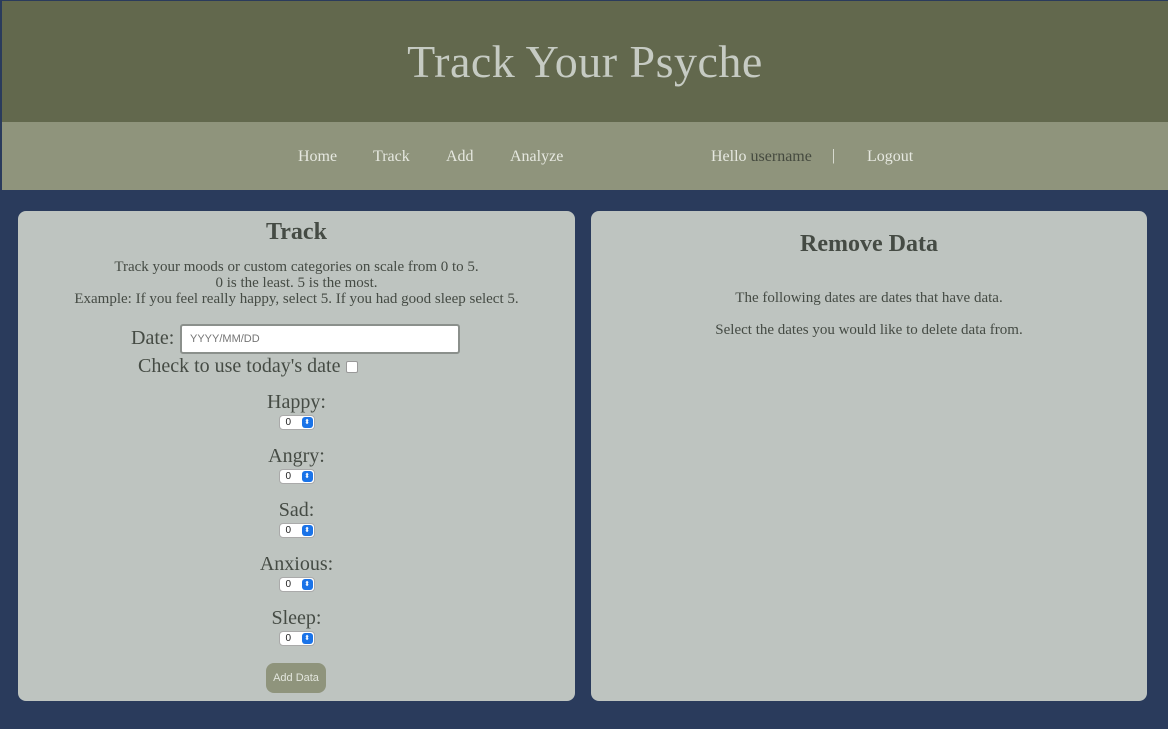 Image resolution: width=1168 pixels, height=729 pixels. What do you see at coordinates (239, 366) in the screenshot?
I see `today-label: Check to use today's date` at bounding box center [239, 366].